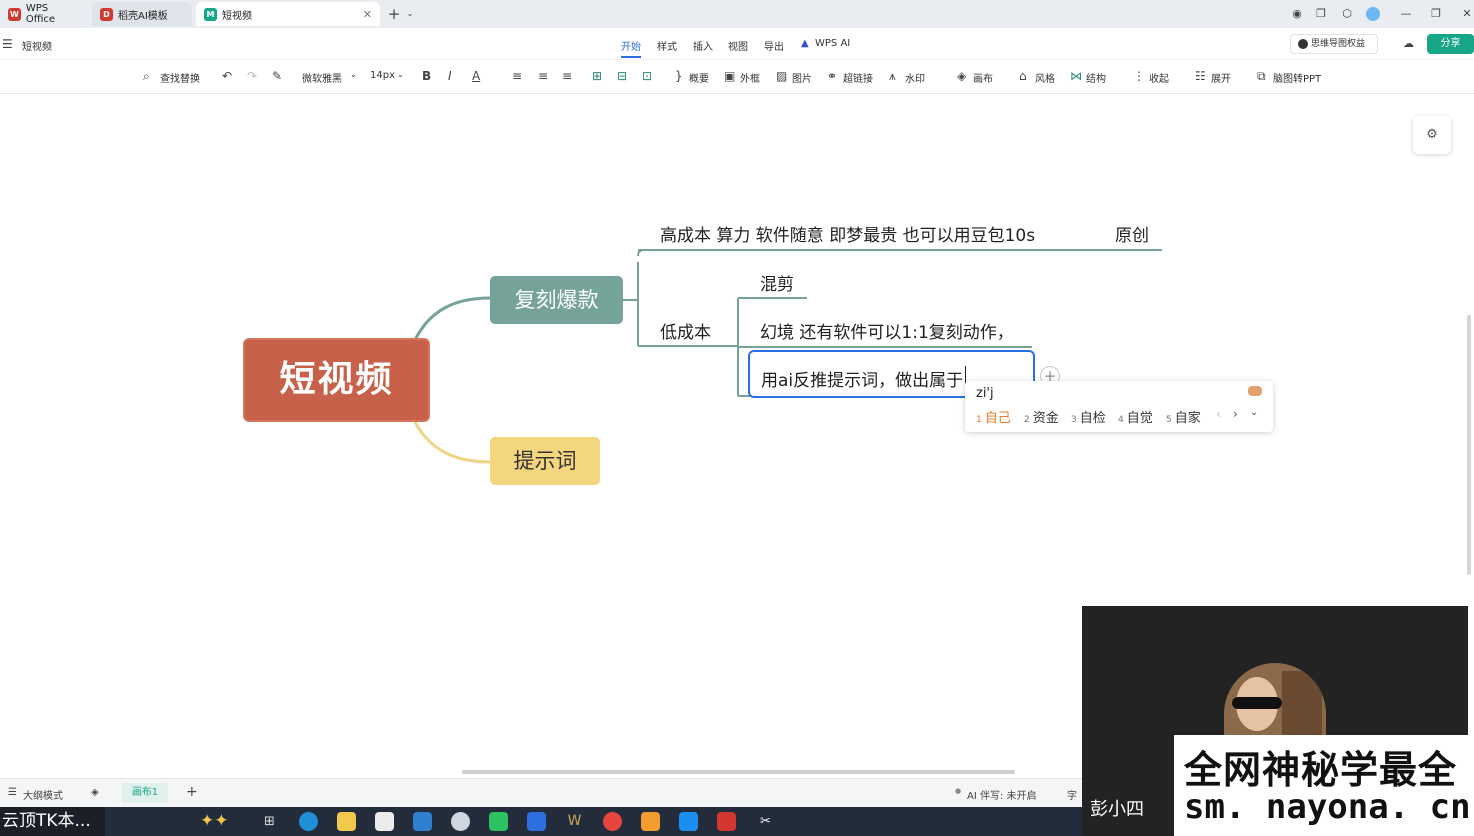  I want to click on outline-mode-button: 大纲模式, so click(43, 794).